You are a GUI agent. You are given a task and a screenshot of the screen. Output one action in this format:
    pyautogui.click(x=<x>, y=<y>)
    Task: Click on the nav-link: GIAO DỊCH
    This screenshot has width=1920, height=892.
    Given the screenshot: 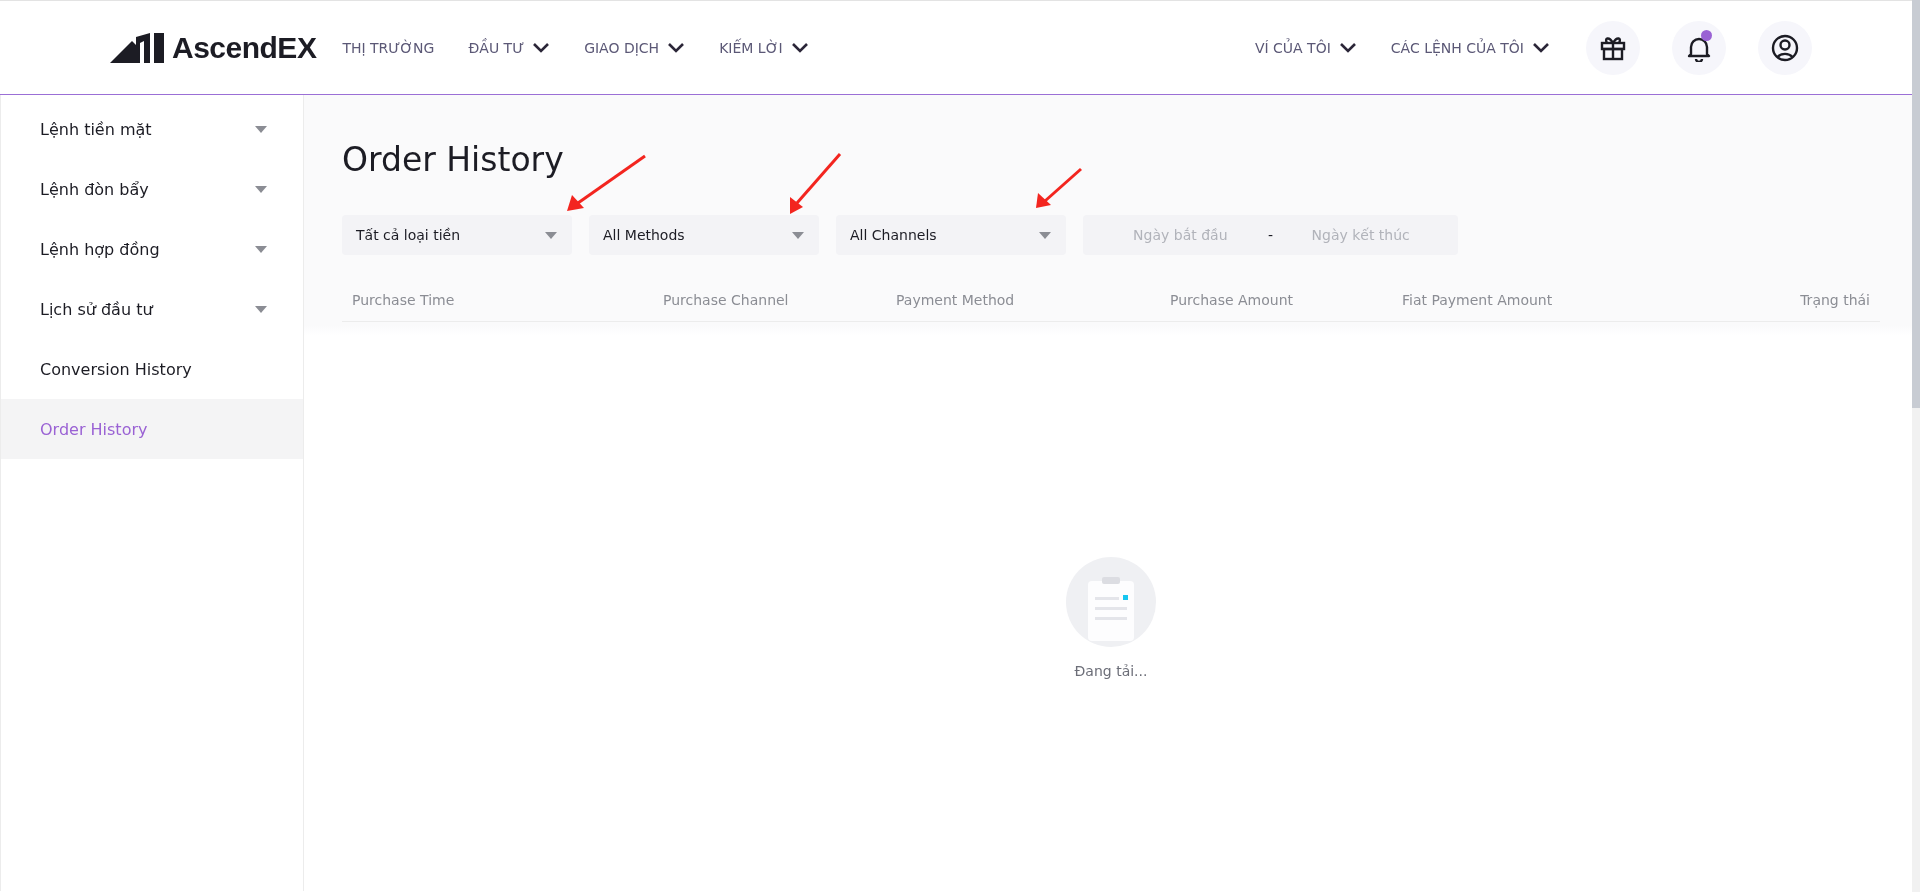 What is the action you would take?
    pyautogui.click(x=635, y=47)
    